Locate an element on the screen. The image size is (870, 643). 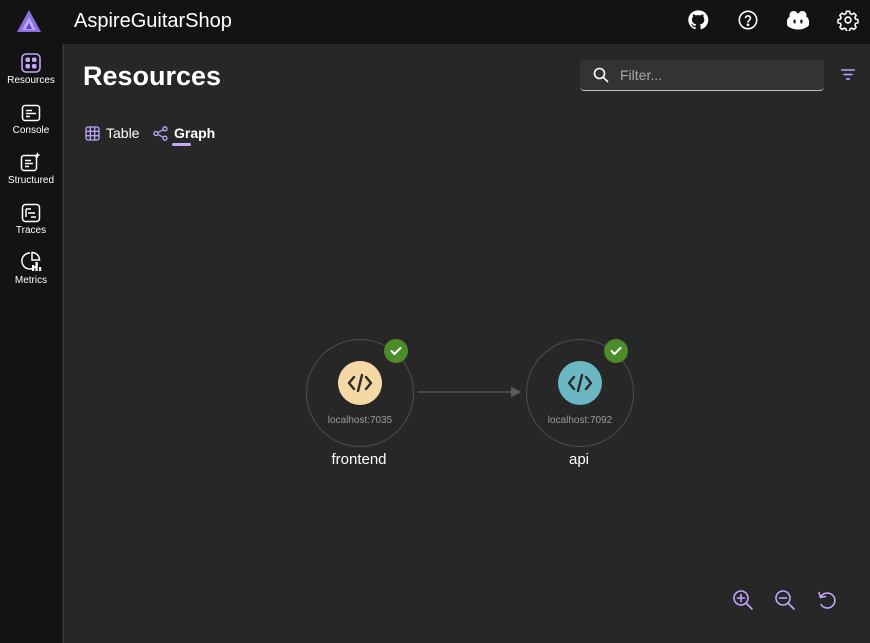
sidebar-item-resources: Resources is located at coordinates (31, 76).